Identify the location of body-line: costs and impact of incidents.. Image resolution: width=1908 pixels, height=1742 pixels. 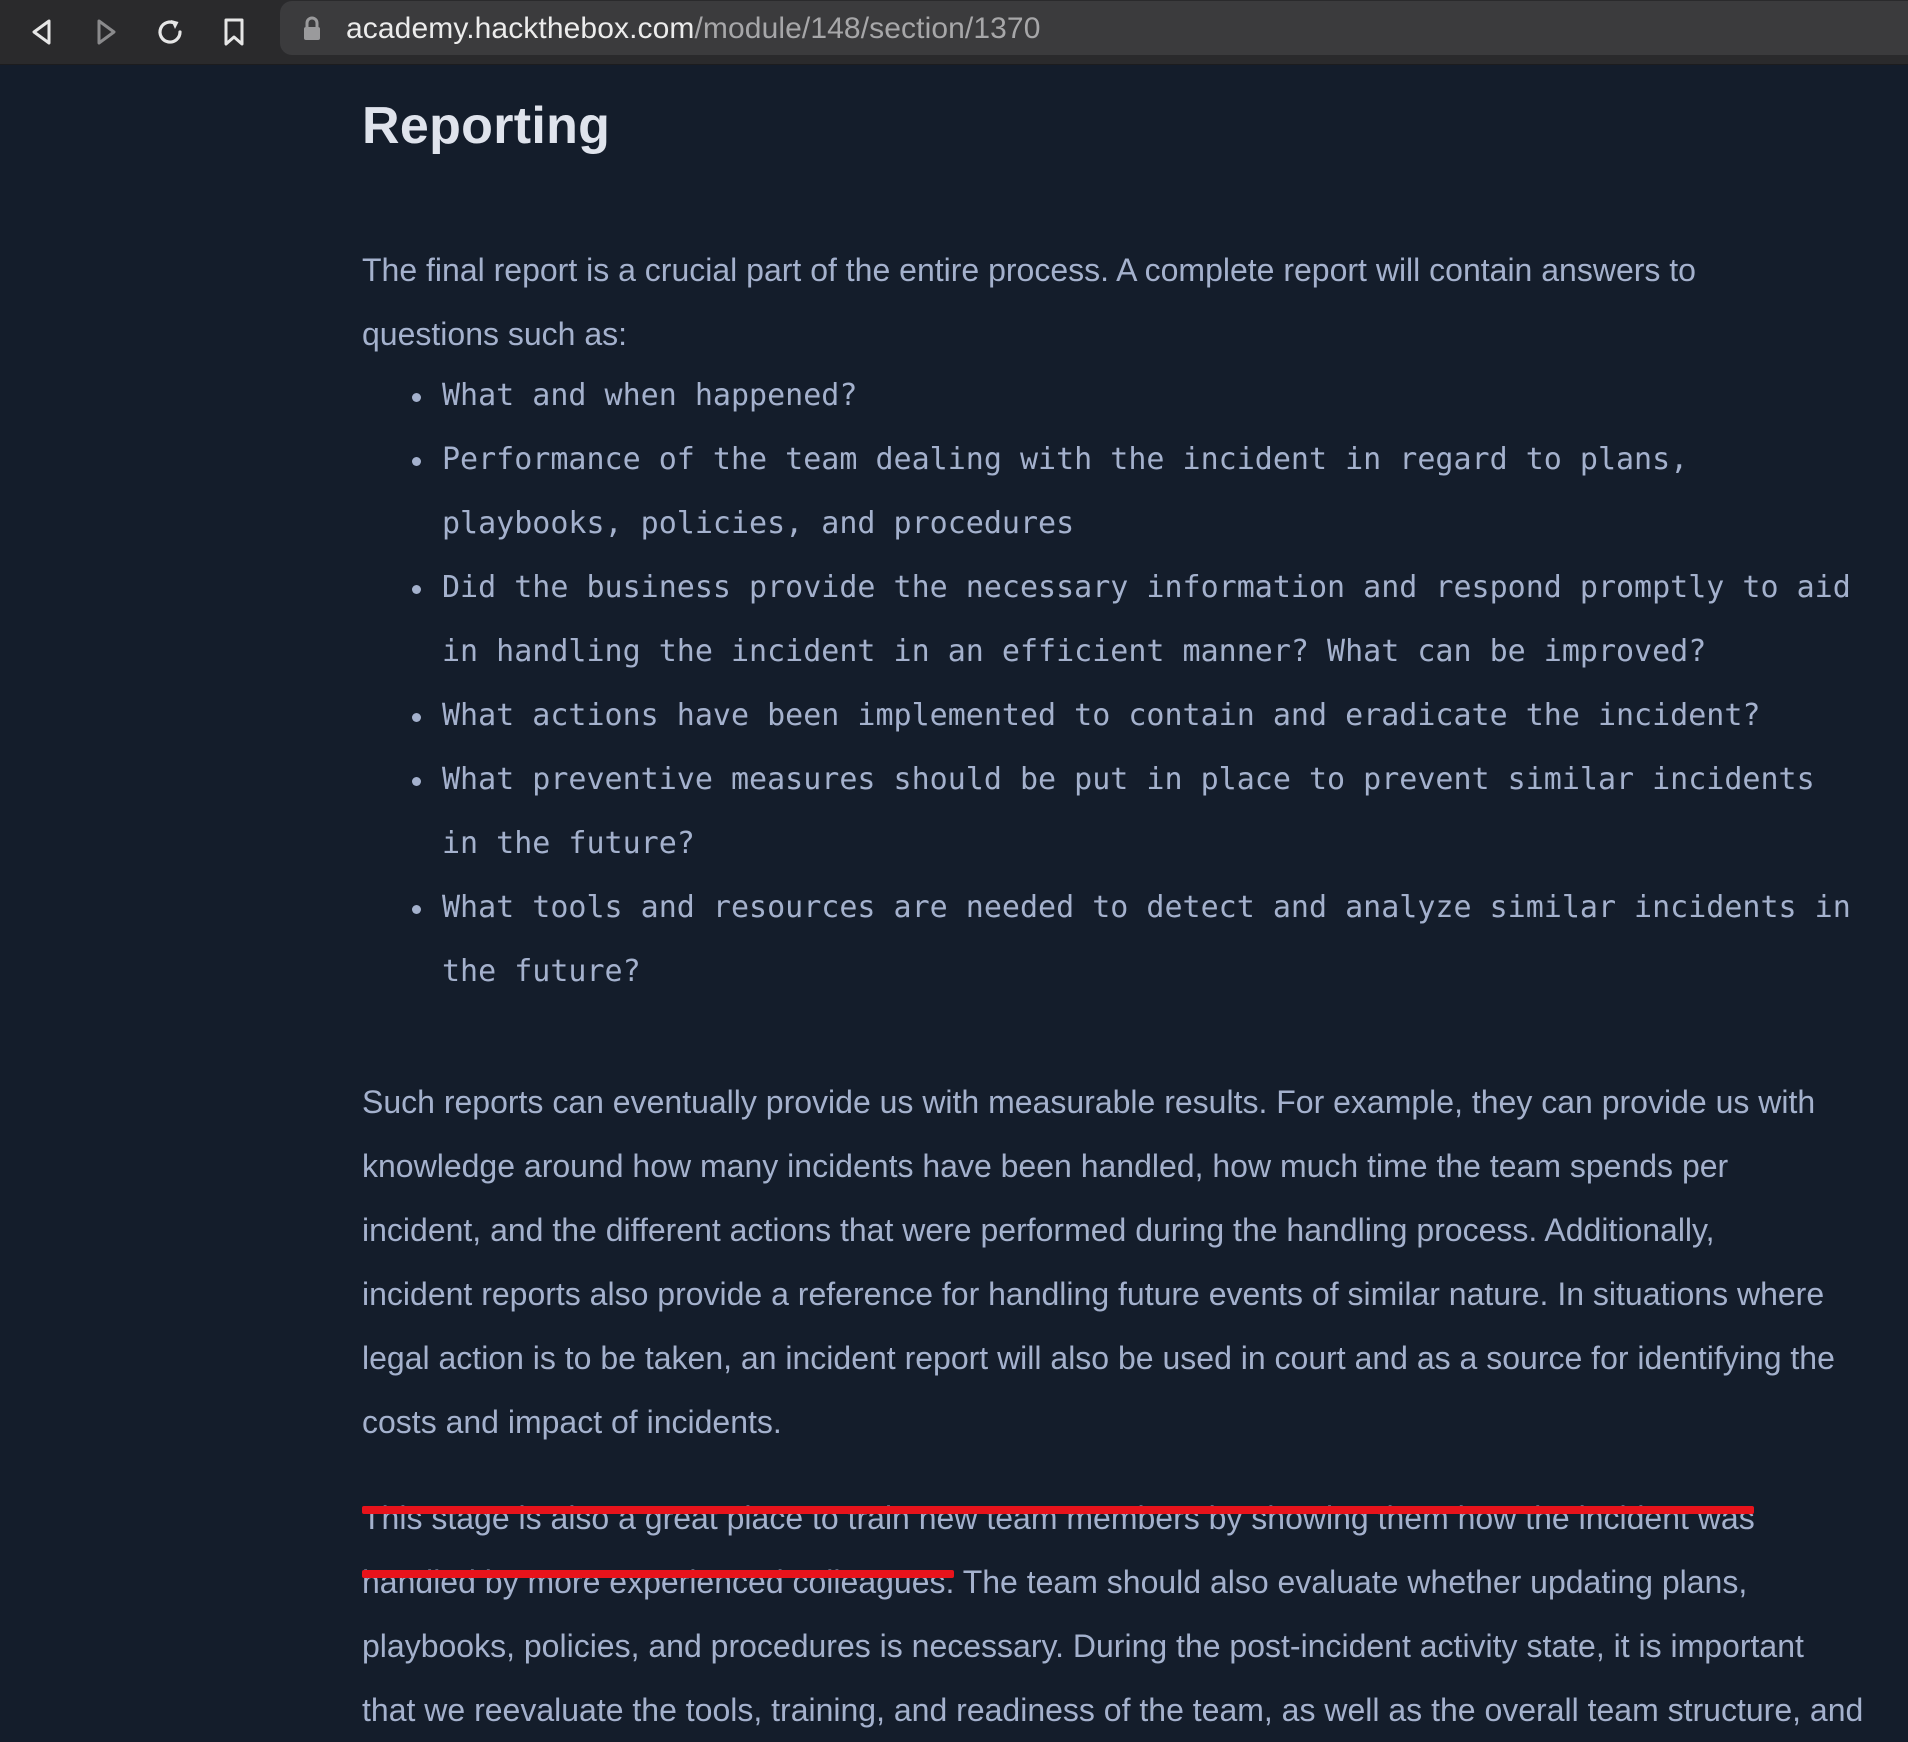
(572, 1422).